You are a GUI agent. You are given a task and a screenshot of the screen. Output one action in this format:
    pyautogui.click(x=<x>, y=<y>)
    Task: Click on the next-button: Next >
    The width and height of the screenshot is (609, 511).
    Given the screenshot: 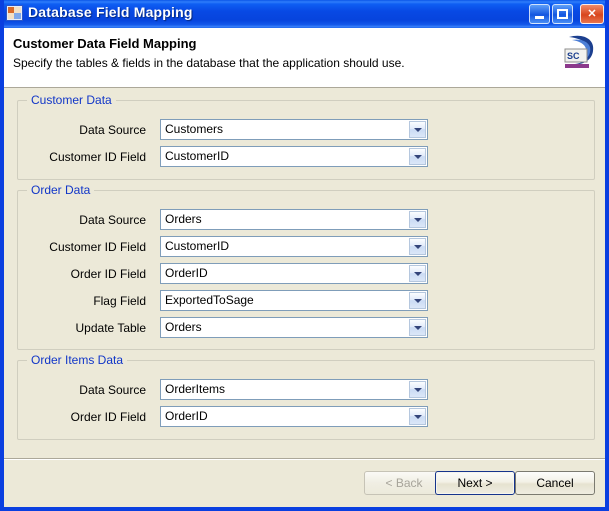 What is the action you would take?
    pyautogui.click(x=475, y=483)
    